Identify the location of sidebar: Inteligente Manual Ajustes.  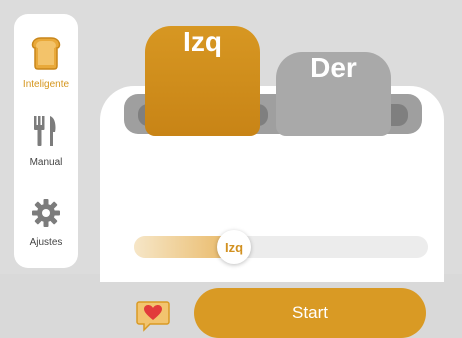
(46, 141).